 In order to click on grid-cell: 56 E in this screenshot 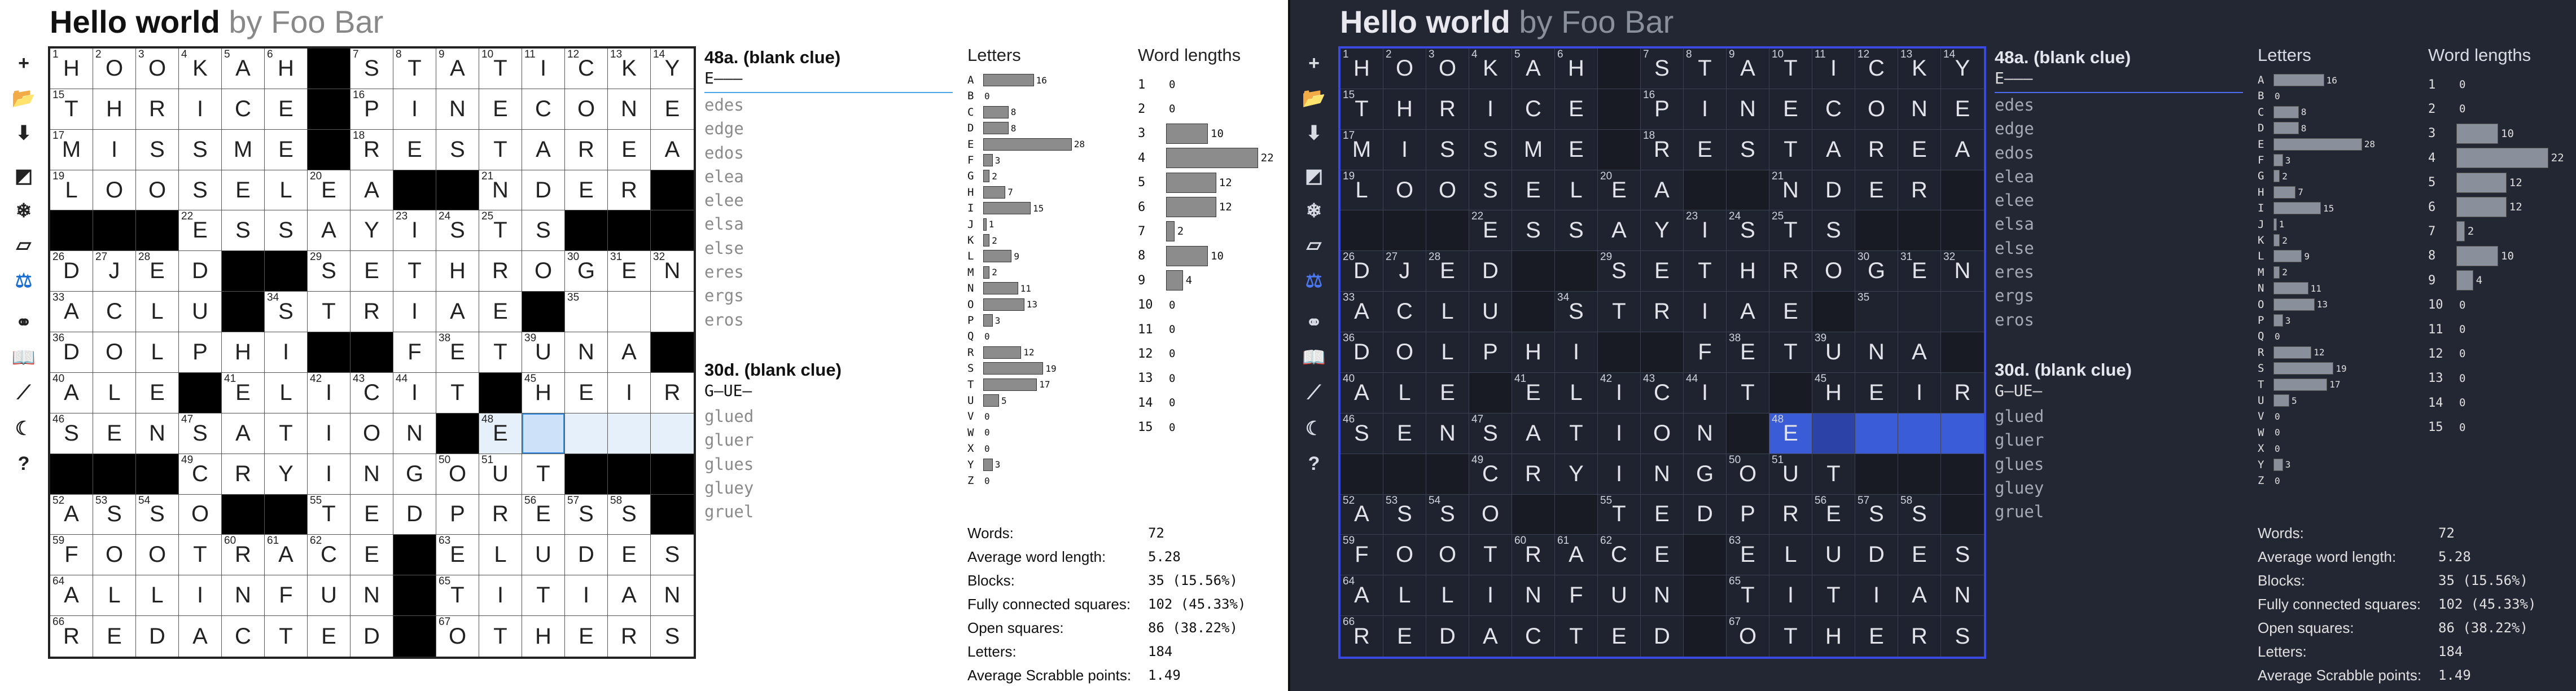, I will do `click(543, 514)`.